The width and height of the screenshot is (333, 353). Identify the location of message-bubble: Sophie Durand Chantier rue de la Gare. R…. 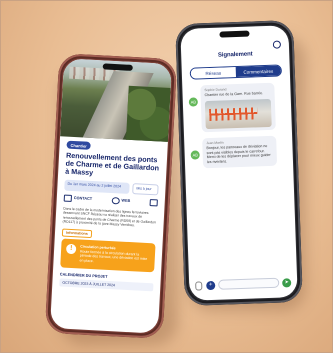
(238, 107).